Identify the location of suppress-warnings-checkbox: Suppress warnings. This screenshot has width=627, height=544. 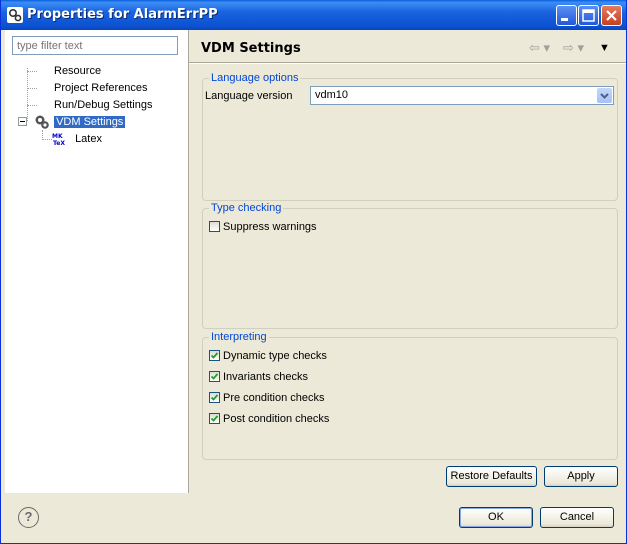
(263, 227).